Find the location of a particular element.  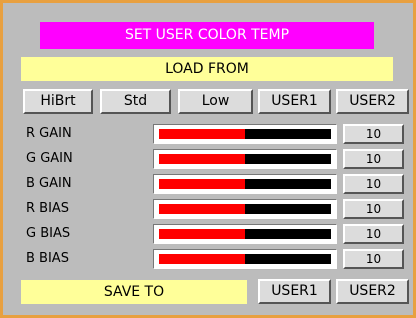

r-bias-fill is located at coordinates (202, 209).